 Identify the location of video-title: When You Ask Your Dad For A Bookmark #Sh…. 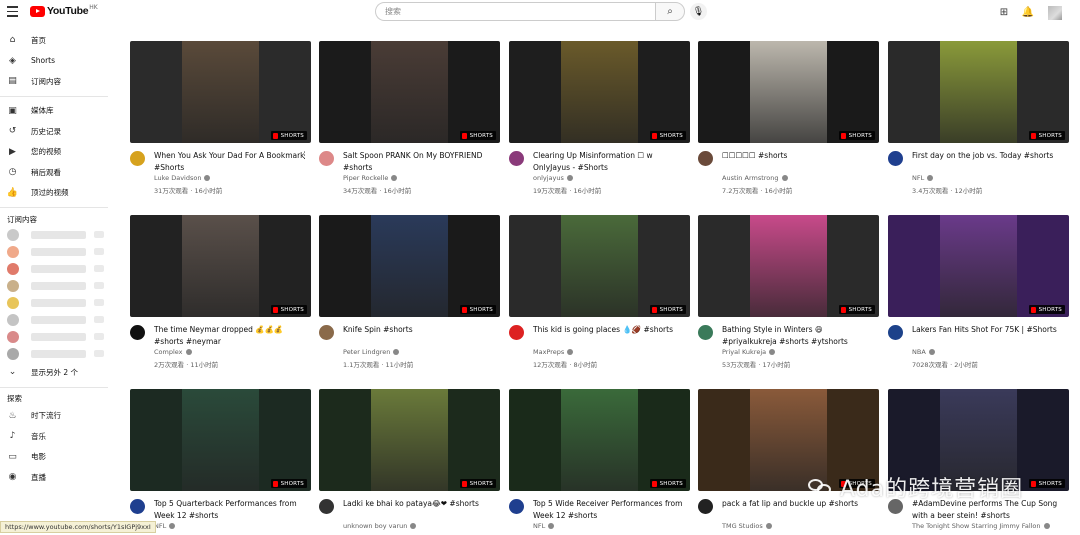
(231, 161).